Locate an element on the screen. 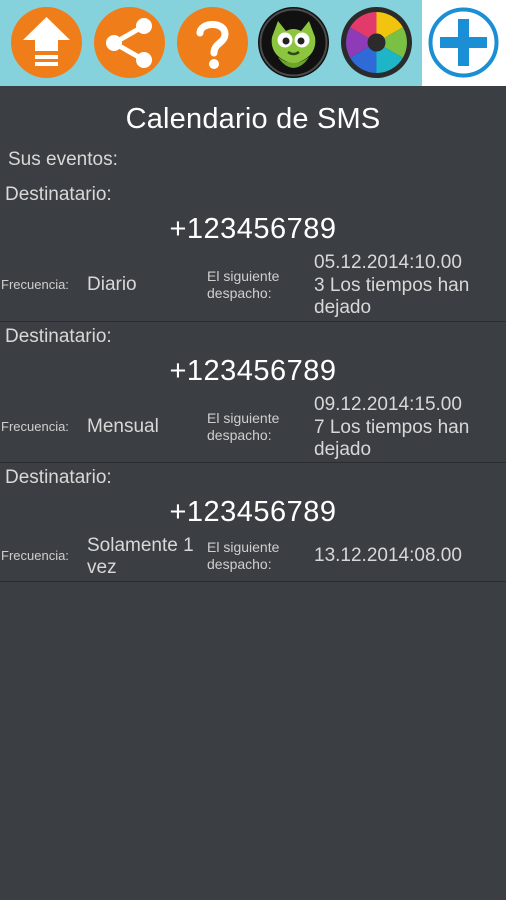 Image resolution: width=506 pixels, height=900 pixels. owl-app-button is located at coordinates (293, 42).